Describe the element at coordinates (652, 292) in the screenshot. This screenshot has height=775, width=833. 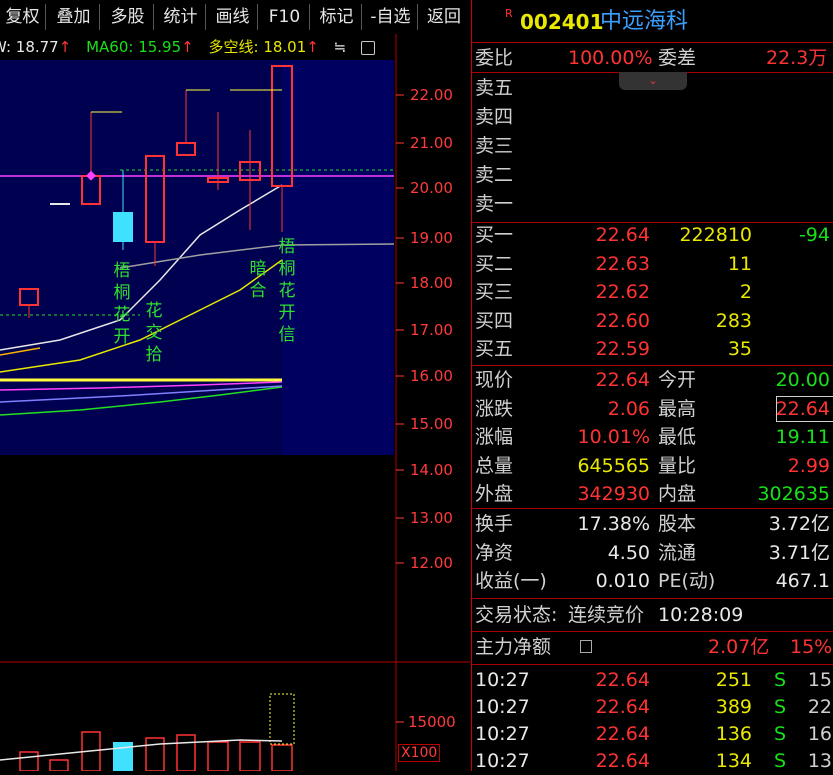
I see `quote-row: 买三 22.62 2` at that location.